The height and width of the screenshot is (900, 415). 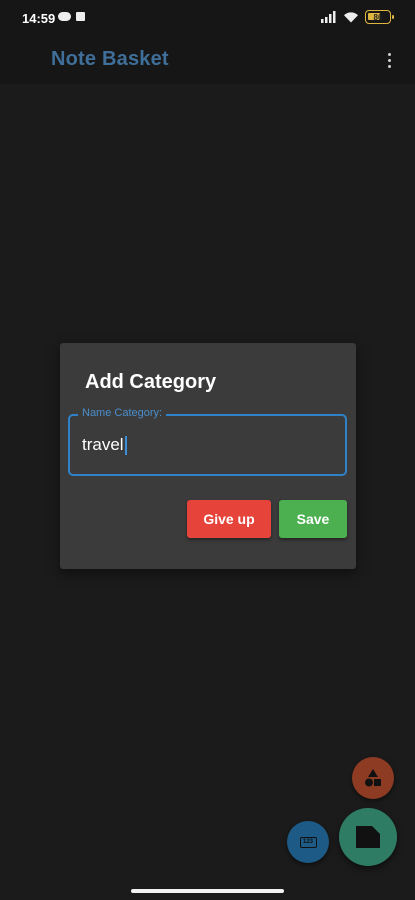 I want to click on status-system-icons: 86, so click(x=357, y=17).